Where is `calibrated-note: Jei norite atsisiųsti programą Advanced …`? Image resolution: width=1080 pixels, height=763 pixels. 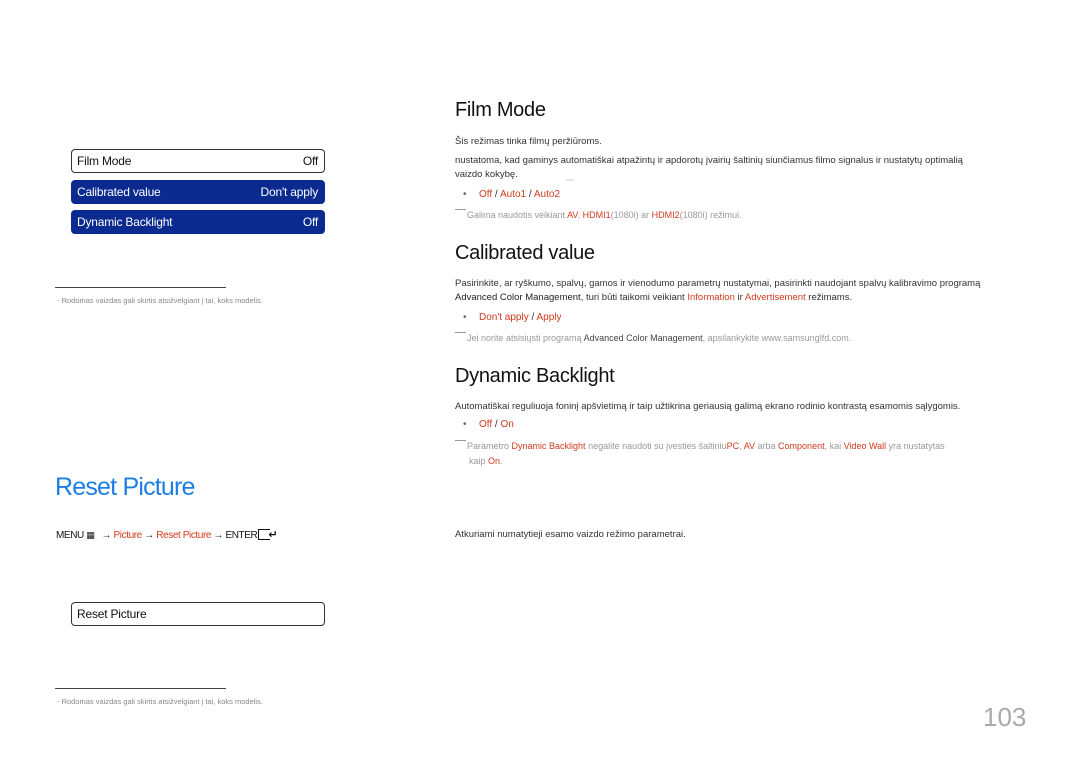
calibrated-note: Jei norite atsisiųsti programą Advanced … is located at coordinates (653, 338).